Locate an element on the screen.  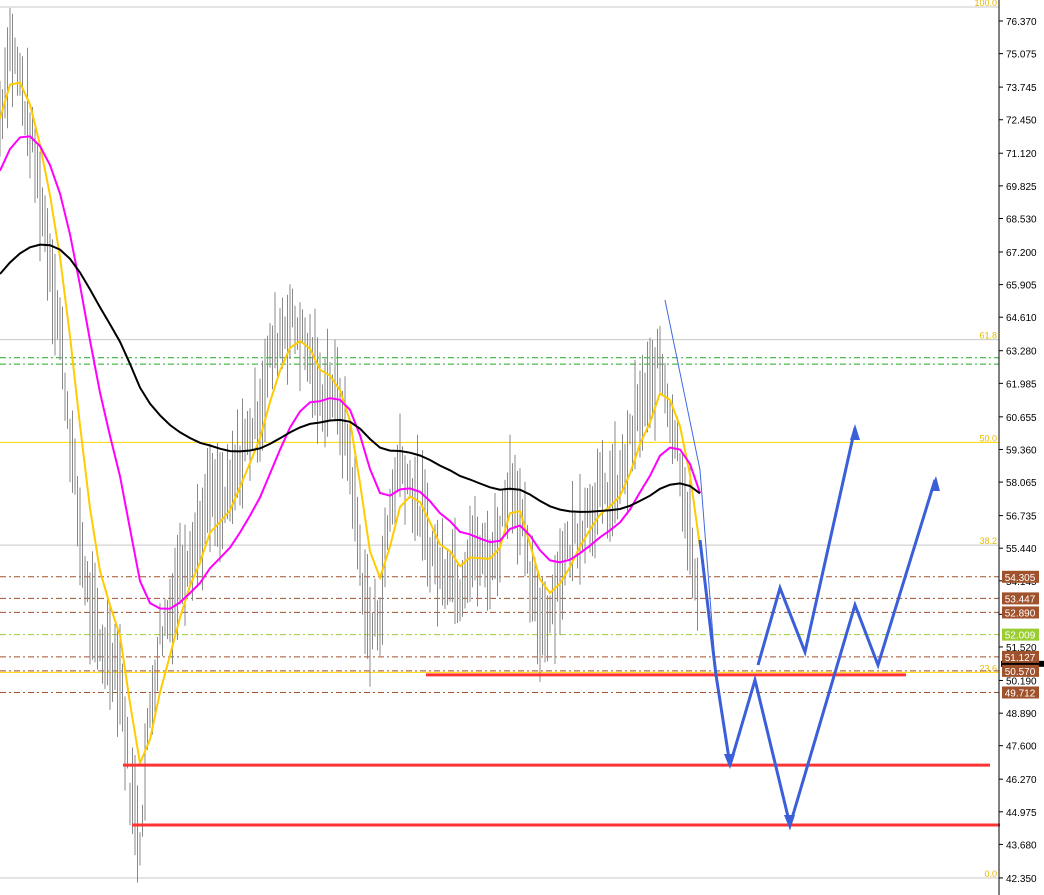
forecast-path-b is located at coordinates (806, 546).